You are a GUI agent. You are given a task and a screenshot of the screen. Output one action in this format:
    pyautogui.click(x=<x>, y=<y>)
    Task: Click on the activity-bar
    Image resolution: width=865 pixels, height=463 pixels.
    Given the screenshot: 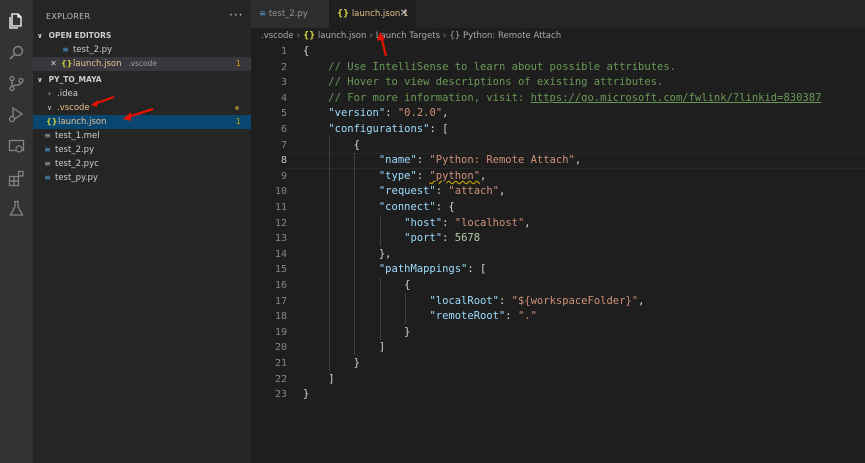 What is the action you would take?
    pyautogui.click(x=16, y=231)
    